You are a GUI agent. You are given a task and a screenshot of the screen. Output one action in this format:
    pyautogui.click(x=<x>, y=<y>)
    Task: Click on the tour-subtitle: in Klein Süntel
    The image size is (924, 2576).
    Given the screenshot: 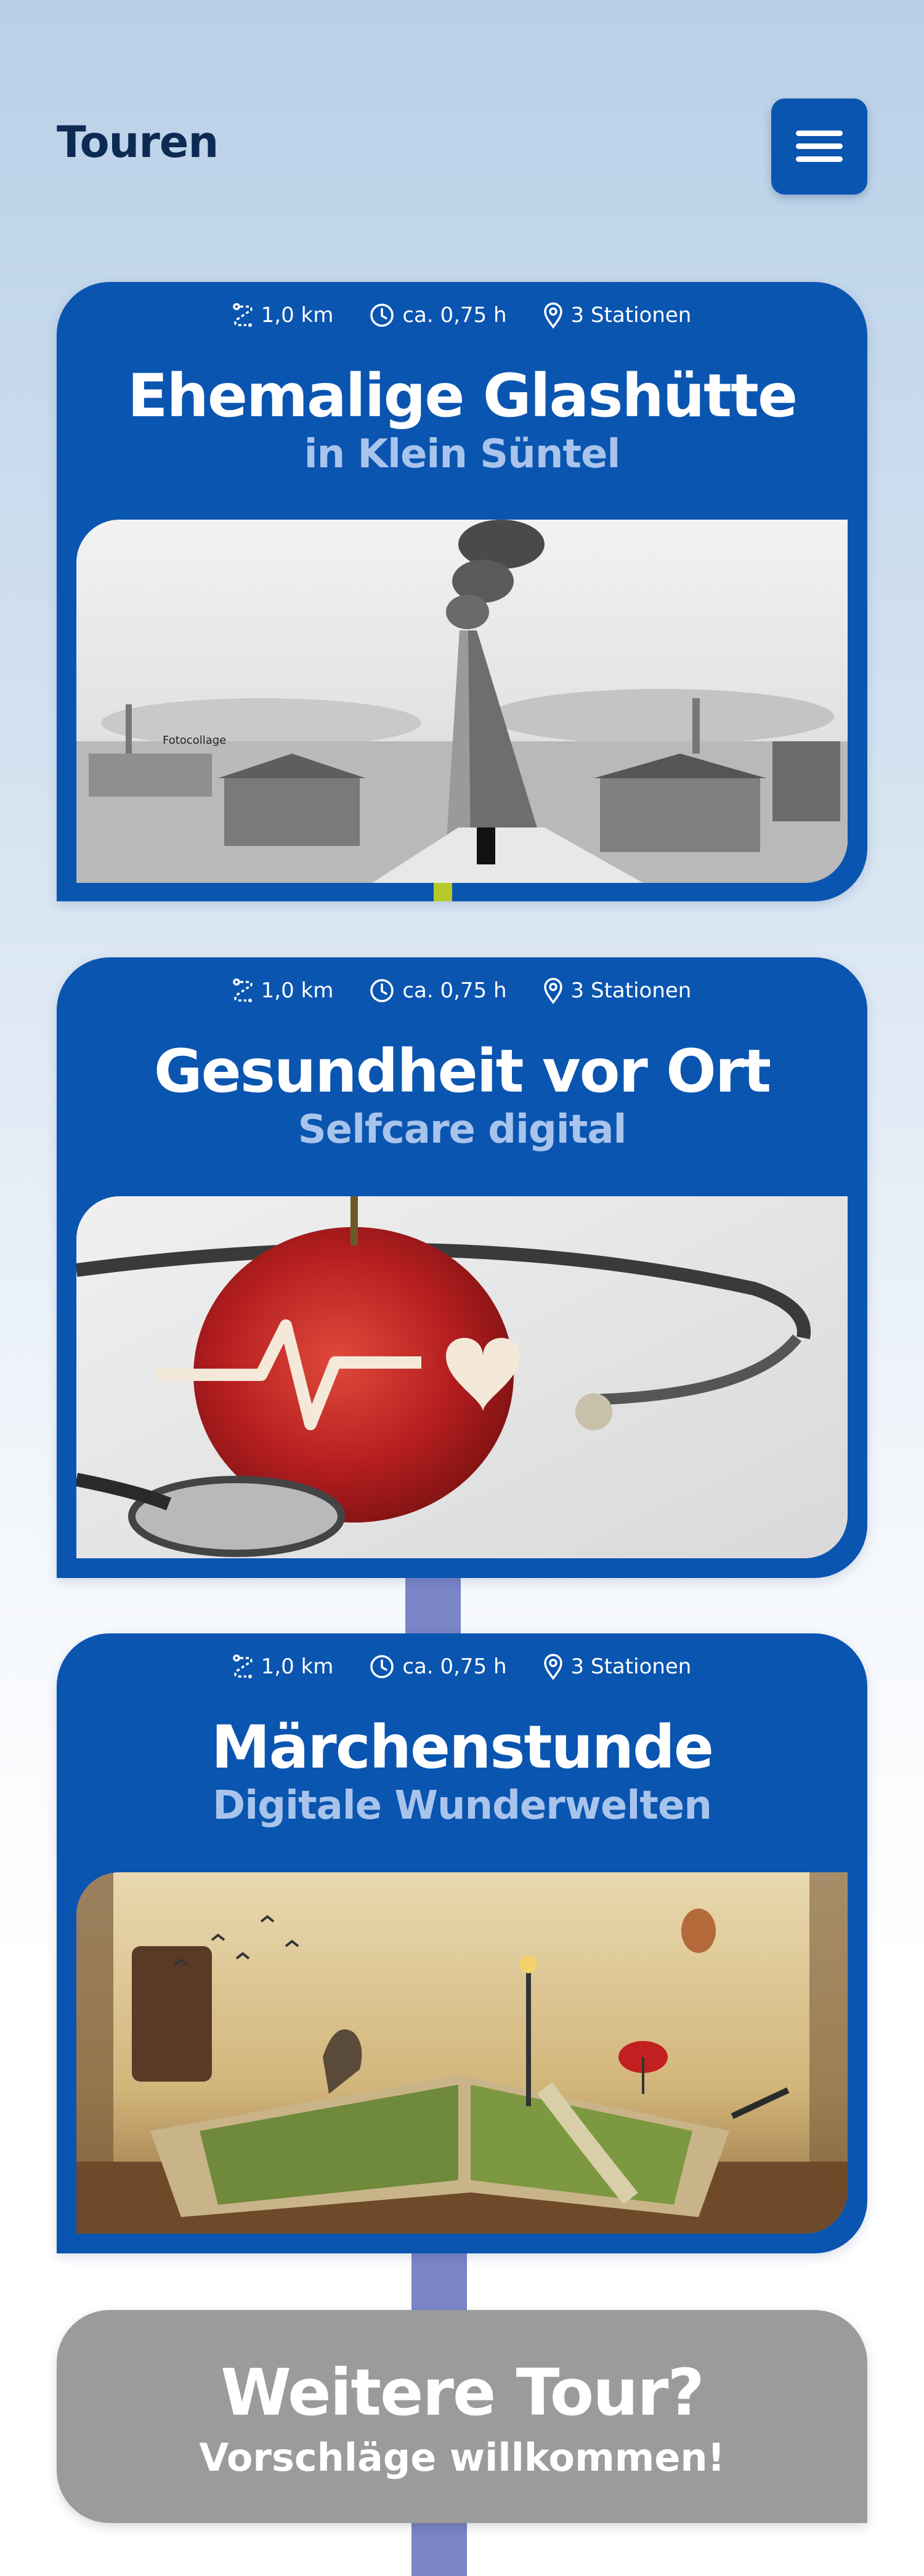 What is the action you would take?
    pyautogui.click(x=462, y=454)
    